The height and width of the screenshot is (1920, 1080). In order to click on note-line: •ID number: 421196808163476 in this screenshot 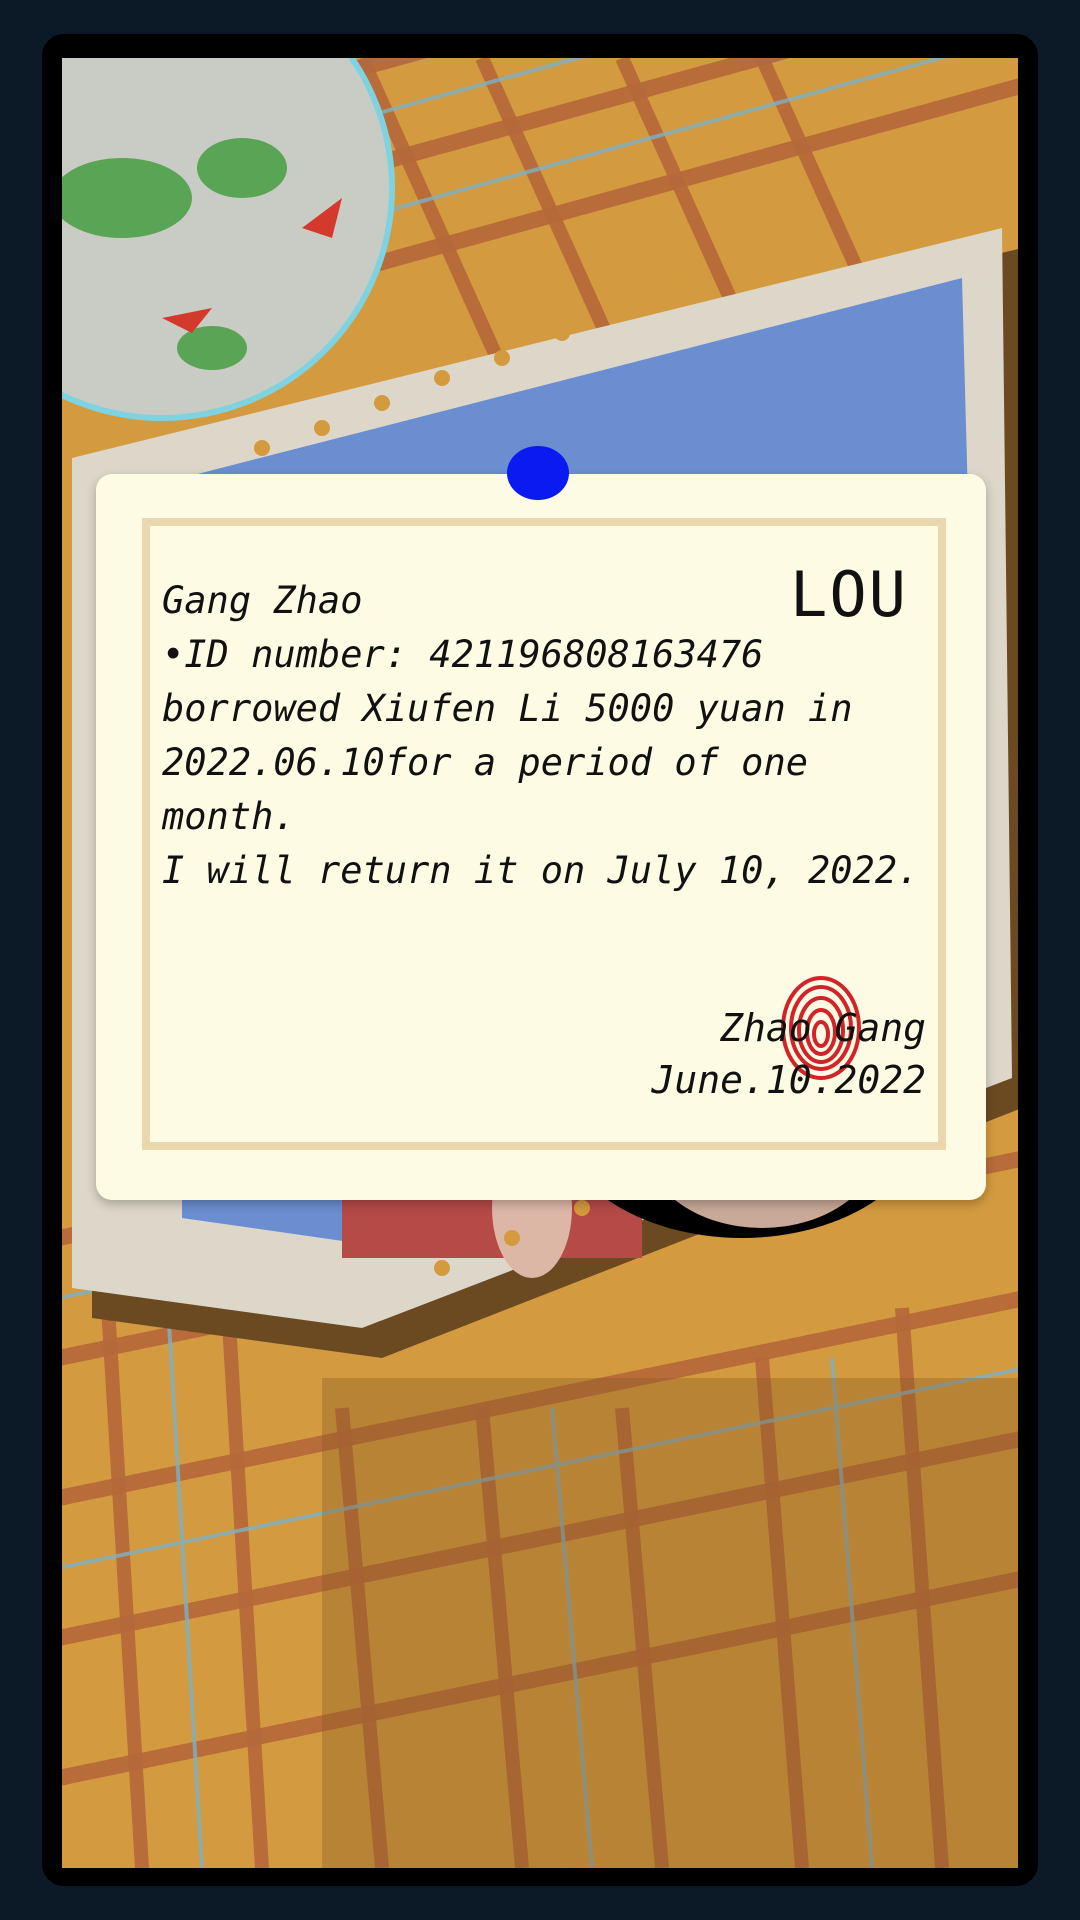, I will do `click(463, 654)`.